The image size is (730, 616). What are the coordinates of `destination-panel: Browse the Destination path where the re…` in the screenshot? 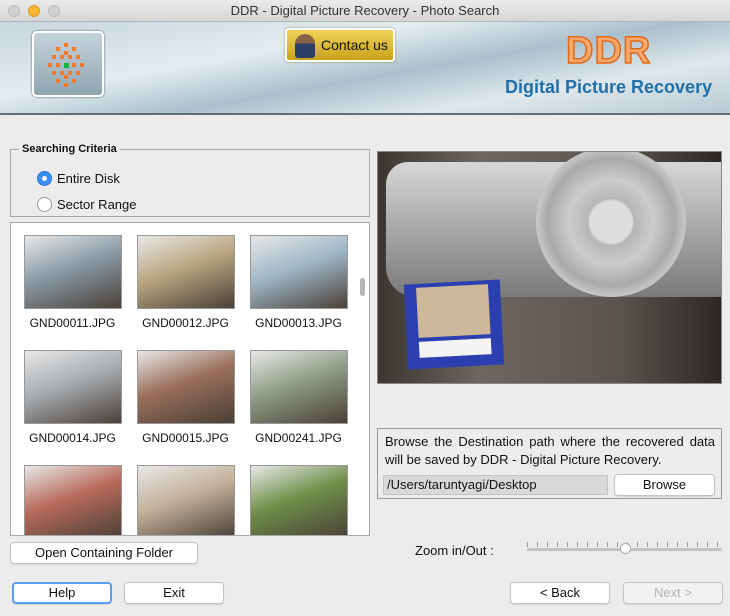 It's located at (549, 463).